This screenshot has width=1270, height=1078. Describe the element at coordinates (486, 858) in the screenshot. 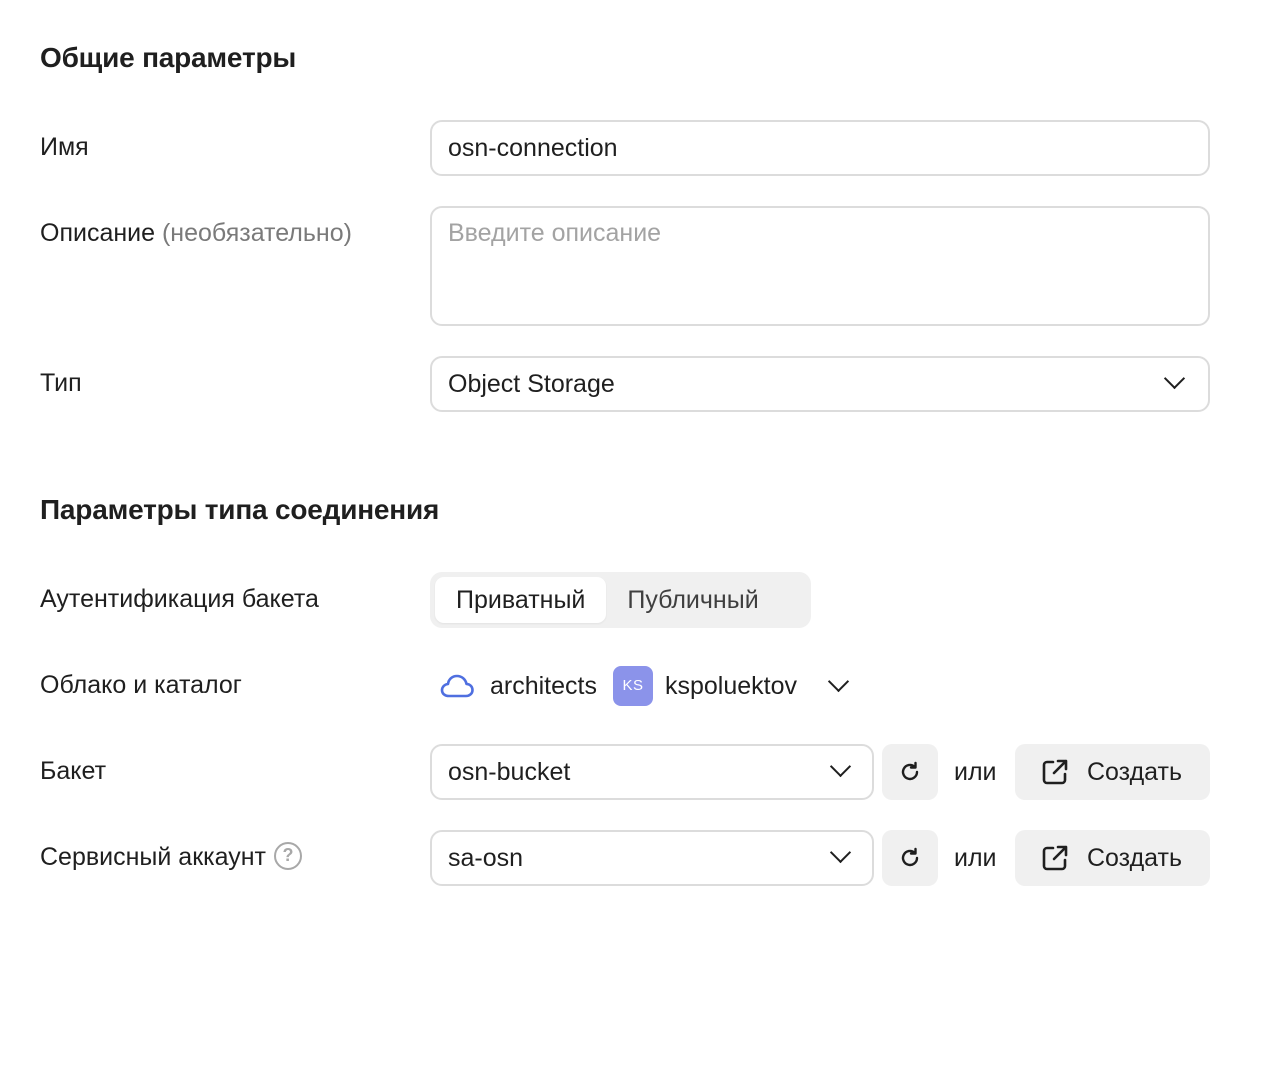

I see `service-account-select-value: sa-osn` at that location.